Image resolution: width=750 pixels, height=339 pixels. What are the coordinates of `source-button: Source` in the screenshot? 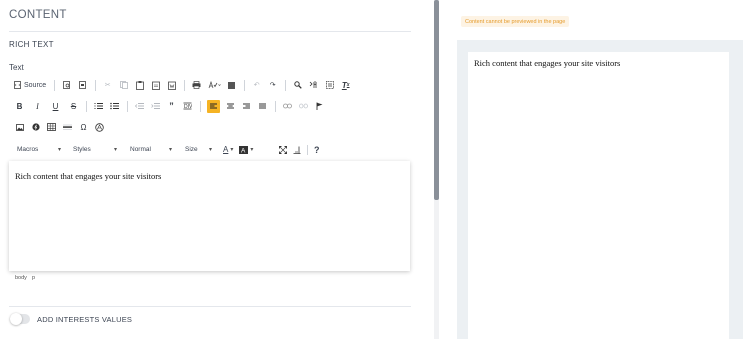 It's located at (30, 85).